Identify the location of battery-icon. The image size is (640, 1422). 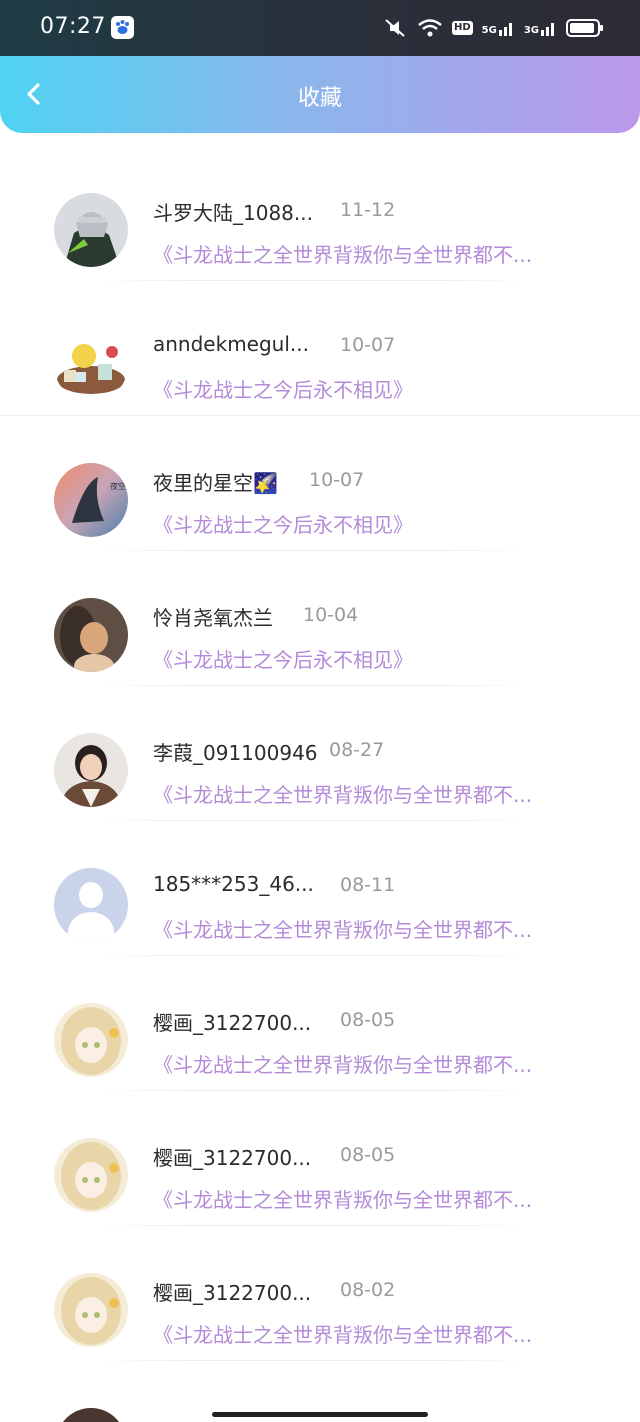
(584, 28).